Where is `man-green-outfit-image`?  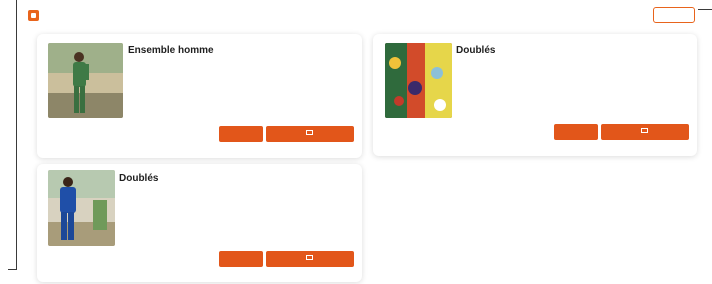 man-green-outfit-image is located at coordinates (85, 80).